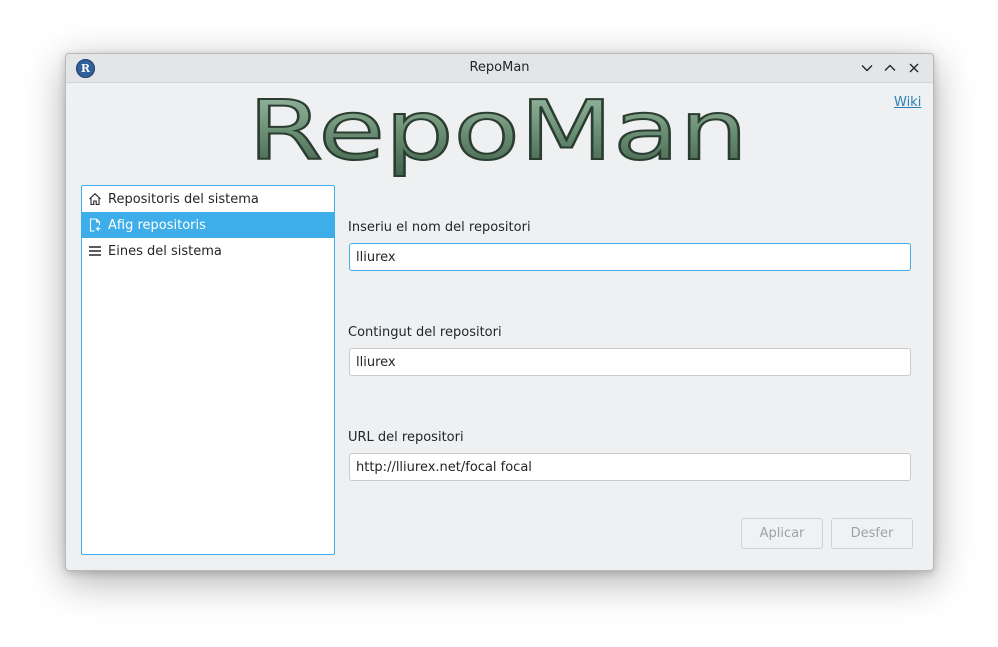 The width and height of the screenshot is (998, 647). What do you see at coordinates (630, 362) in the screenshot?
I see `repository-content-input` at bounding box center [630, 362].